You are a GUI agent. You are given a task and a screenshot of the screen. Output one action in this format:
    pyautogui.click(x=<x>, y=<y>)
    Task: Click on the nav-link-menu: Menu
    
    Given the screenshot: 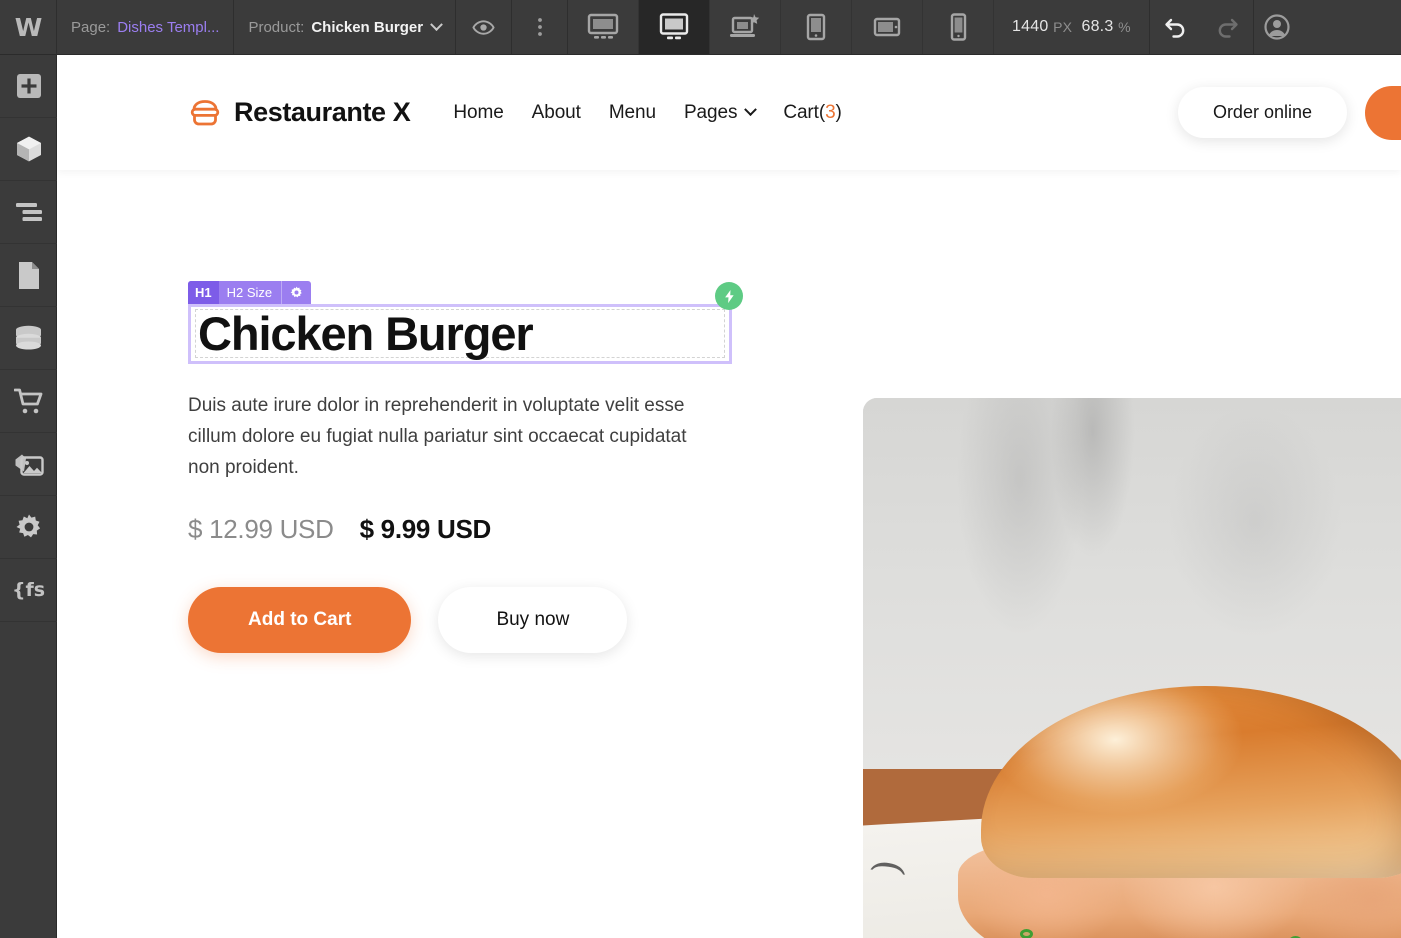 What is the action you would take?
    pyautogui.click(x=632, y=113)
    